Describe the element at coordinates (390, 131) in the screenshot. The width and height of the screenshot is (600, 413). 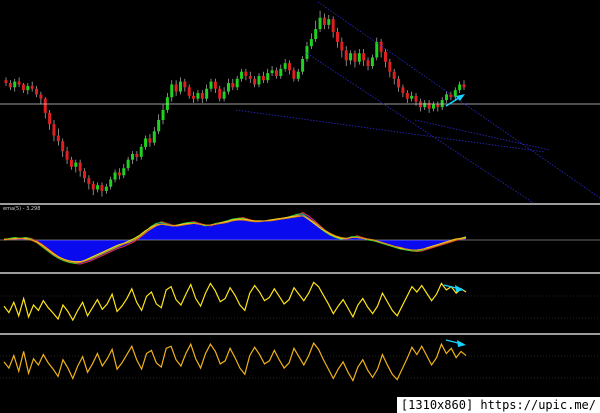
I see `support-line` at that location.